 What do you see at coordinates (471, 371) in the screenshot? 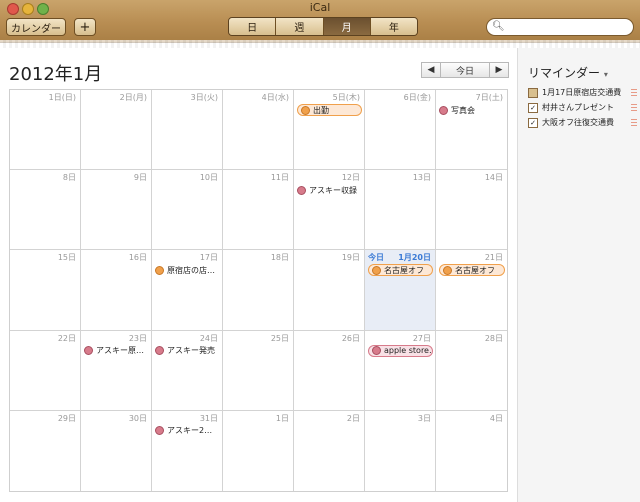
I see `day-cell: 28日` at bounding box center [471, 371].